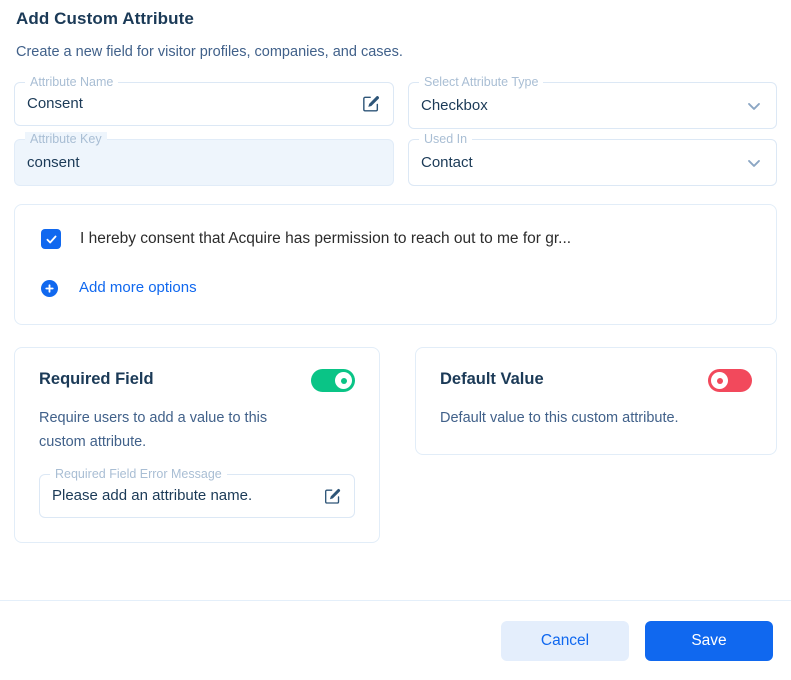 The height and width of the screenshot is (680, 791). What do you see at coordinates (446, 139) in the screenshot?
I see `used-in-label: Used In` at bounding box center [446, 139].